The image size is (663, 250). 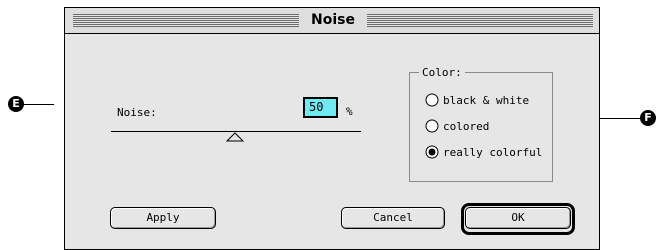 I want to click on radio-option-black-white: black & white, so click(x=477, y=100).